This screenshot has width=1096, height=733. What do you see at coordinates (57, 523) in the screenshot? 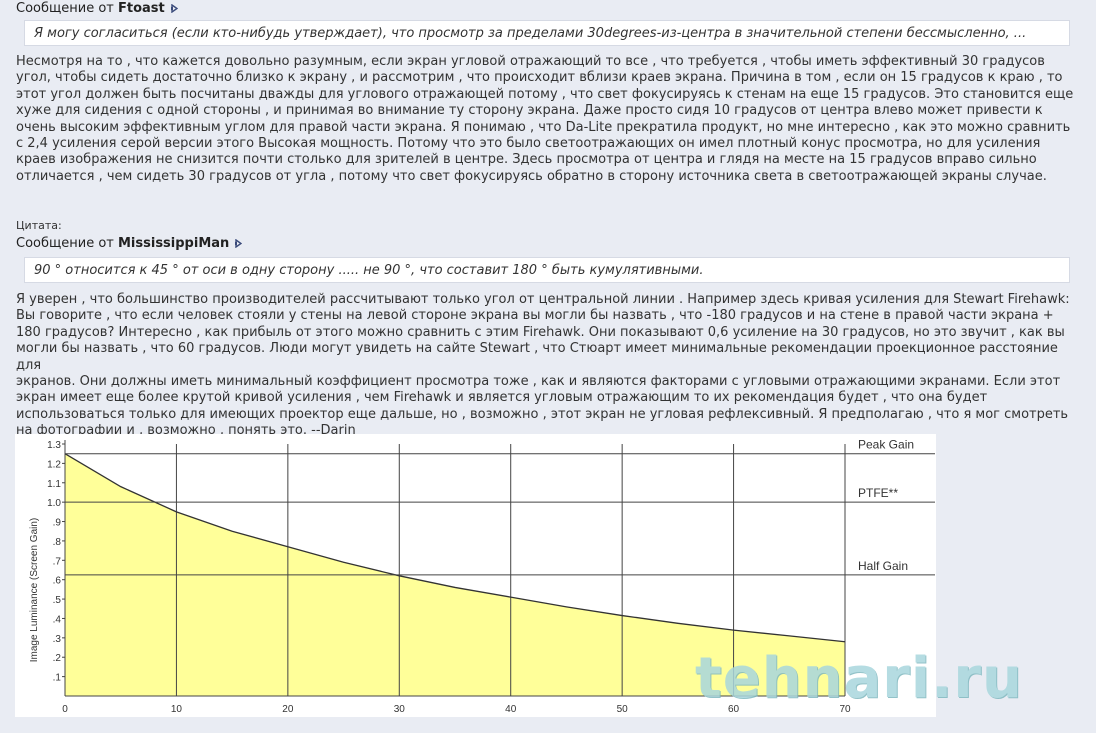
I see `y-tick-label: .9` at bounding box center [57, 523].